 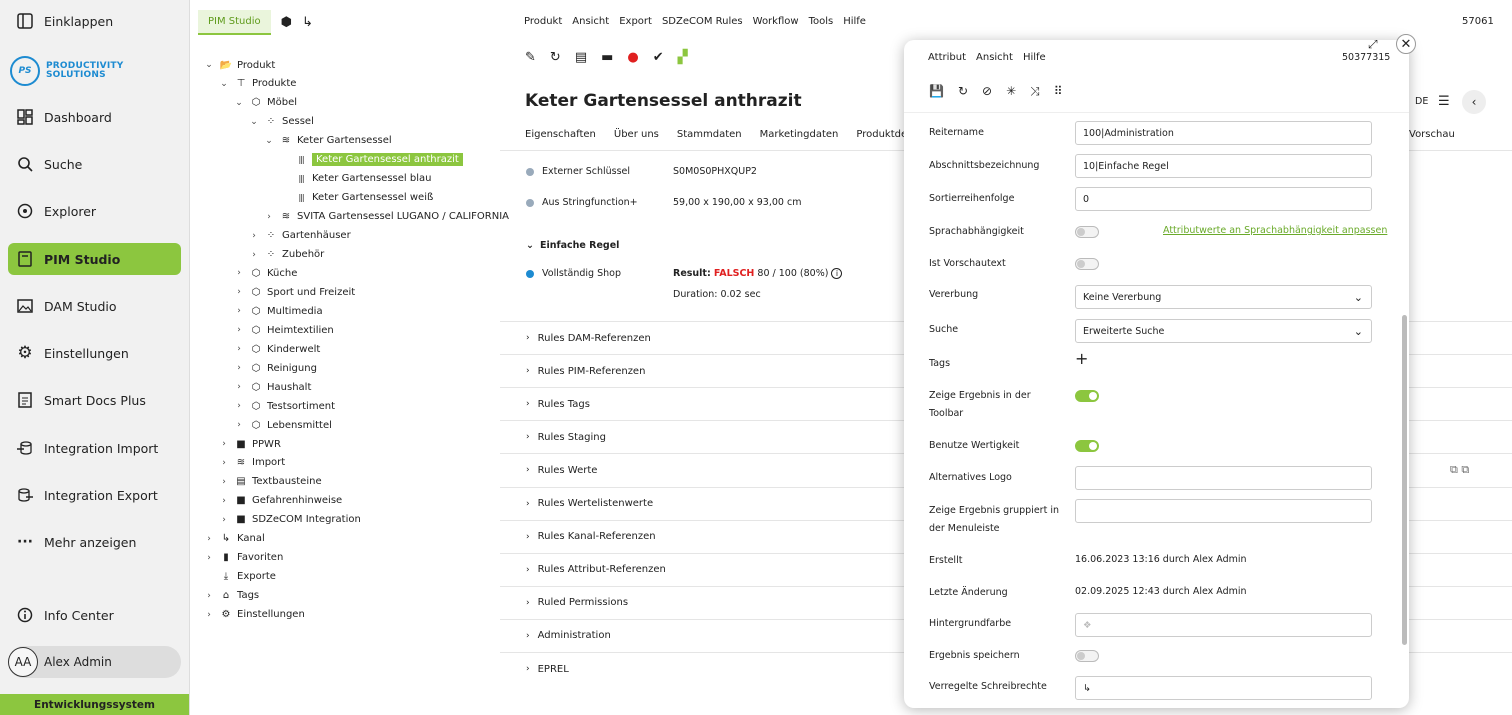 What do you see at coordinates (282, 425) in the screenshot?
I see `tree-node: › ⬡ Lebensmittel` at bounding box center [282, 425].